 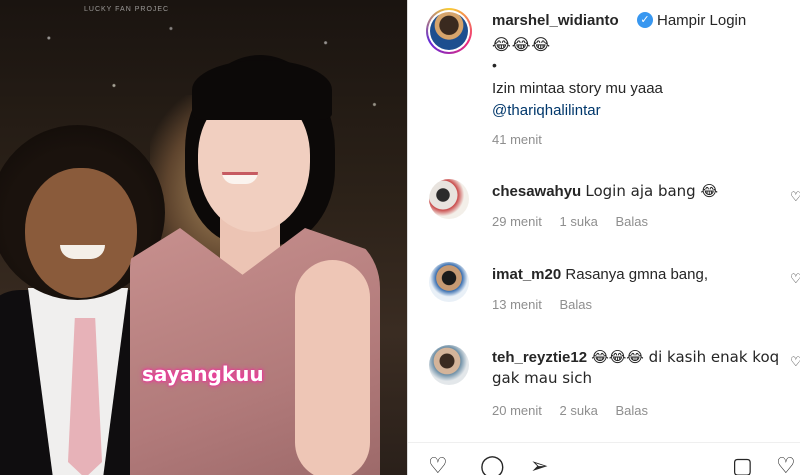 What do you see at coordinates (82, 252) in the screenshot?
I see `person-man-smile` at bounding box center [82, 252].